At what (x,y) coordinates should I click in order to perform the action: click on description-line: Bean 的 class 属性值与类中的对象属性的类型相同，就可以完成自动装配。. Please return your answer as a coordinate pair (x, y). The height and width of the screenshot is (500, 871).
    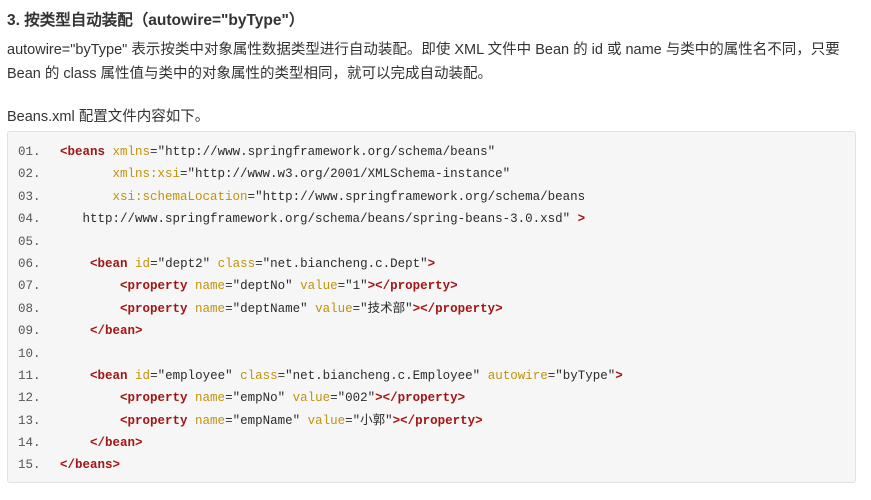
    Looking at the image, I should click on (249, 74).